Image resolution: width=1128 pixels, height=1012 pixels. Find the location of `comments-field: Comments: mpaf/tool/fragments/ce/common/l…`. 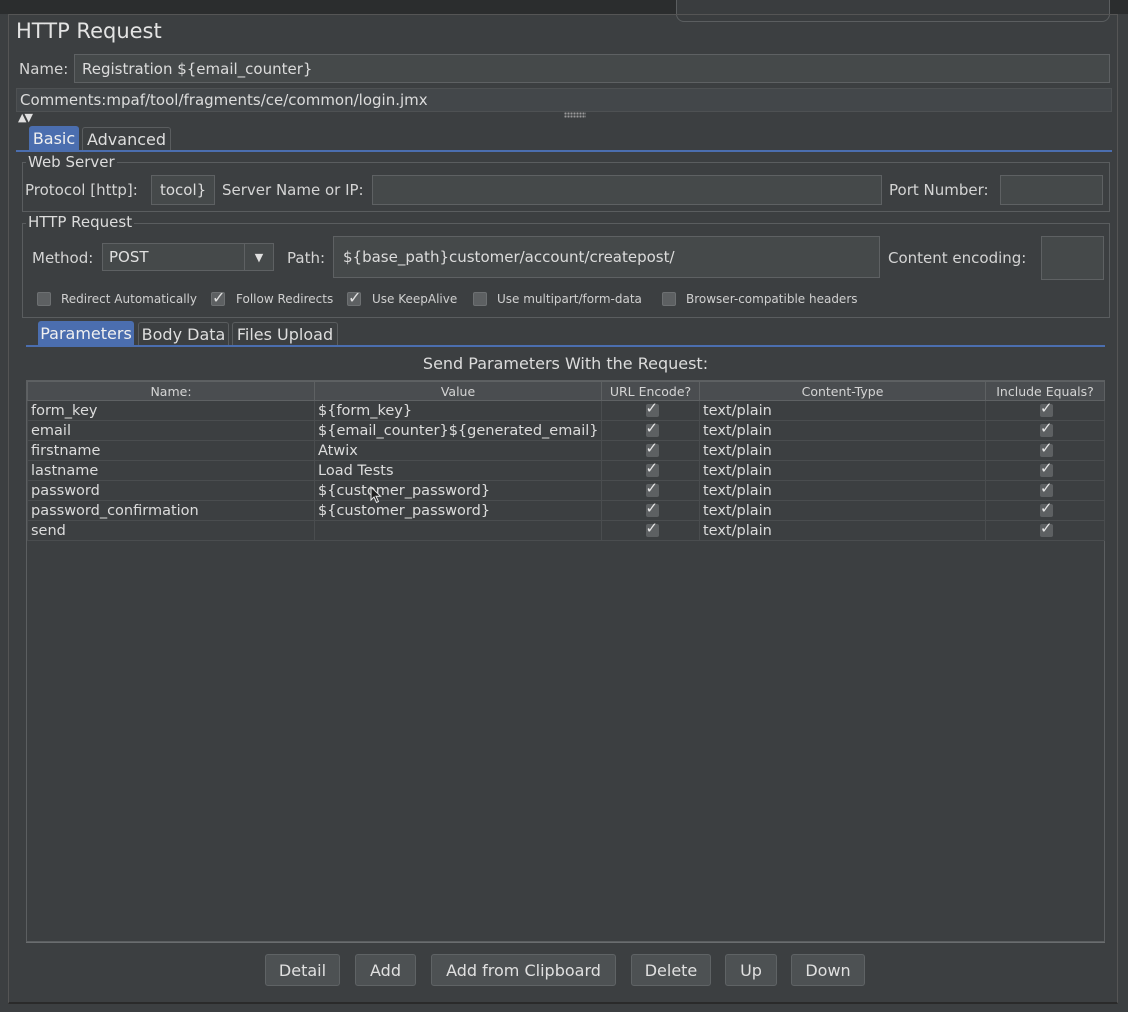

comments-field: Comments: mpaf/tool/fragments/ce/common/l… is located at coordinates (564, 100).